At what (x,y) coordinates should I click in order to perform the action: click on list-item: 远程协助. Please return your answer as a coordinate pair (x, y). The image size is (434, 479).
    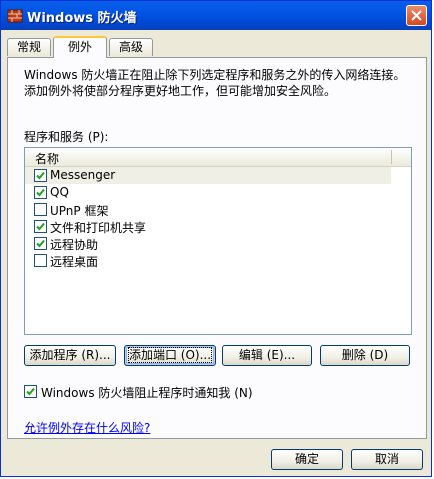
    Looking at the image, I should click on (208, 243).